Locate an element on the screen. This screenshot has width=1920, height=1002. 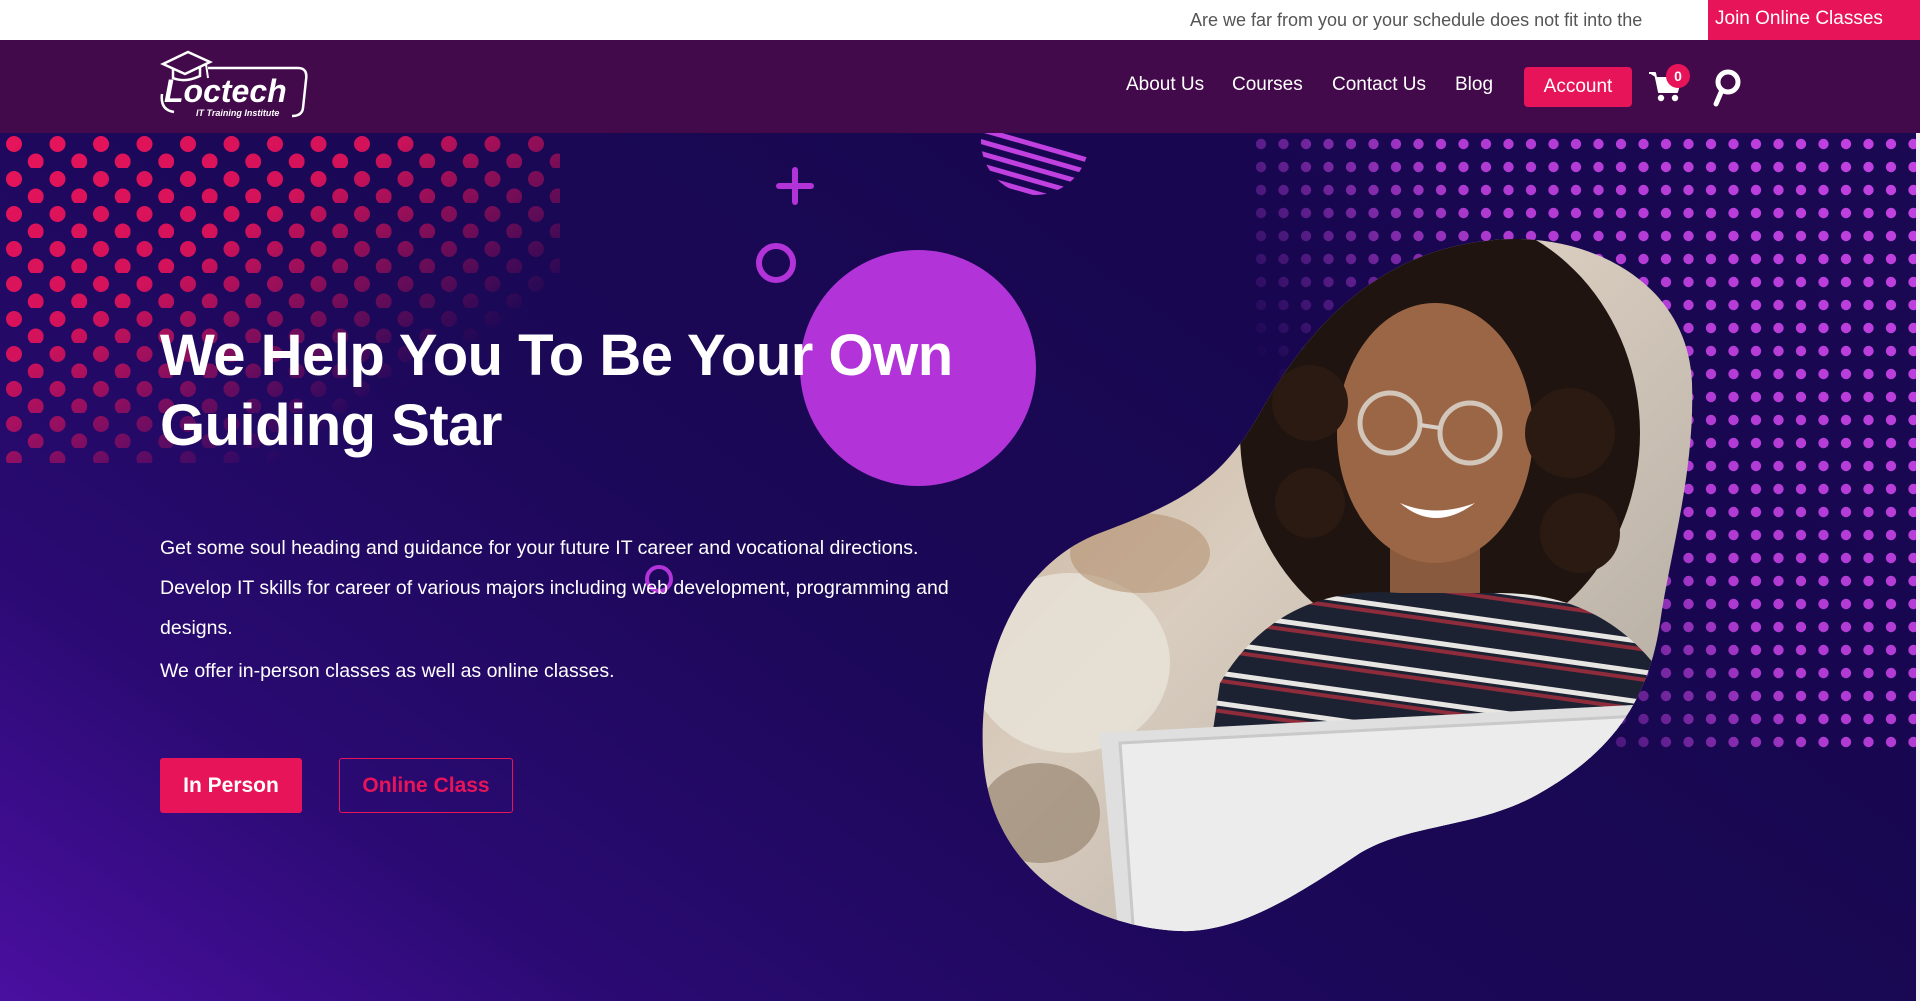
search-icon is located at coordinates (1728, 88).